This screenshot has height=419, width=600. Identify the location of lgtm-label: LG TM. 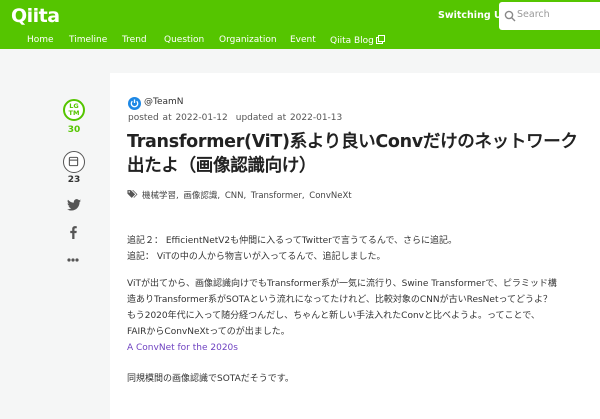
(74, 109).